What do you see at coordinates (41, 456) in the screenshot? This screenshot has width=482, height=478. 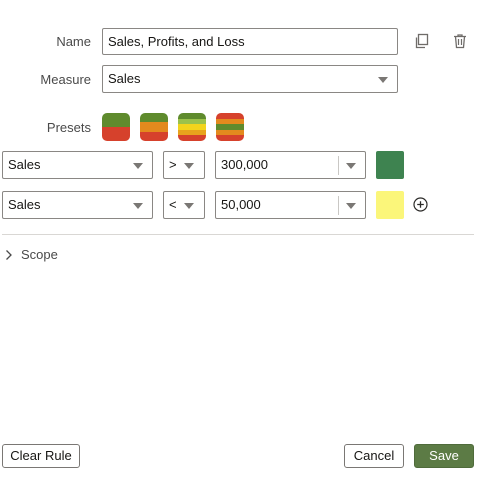 I see `clear-rule-button: Clear Rule` at bounding box center [41, 456].